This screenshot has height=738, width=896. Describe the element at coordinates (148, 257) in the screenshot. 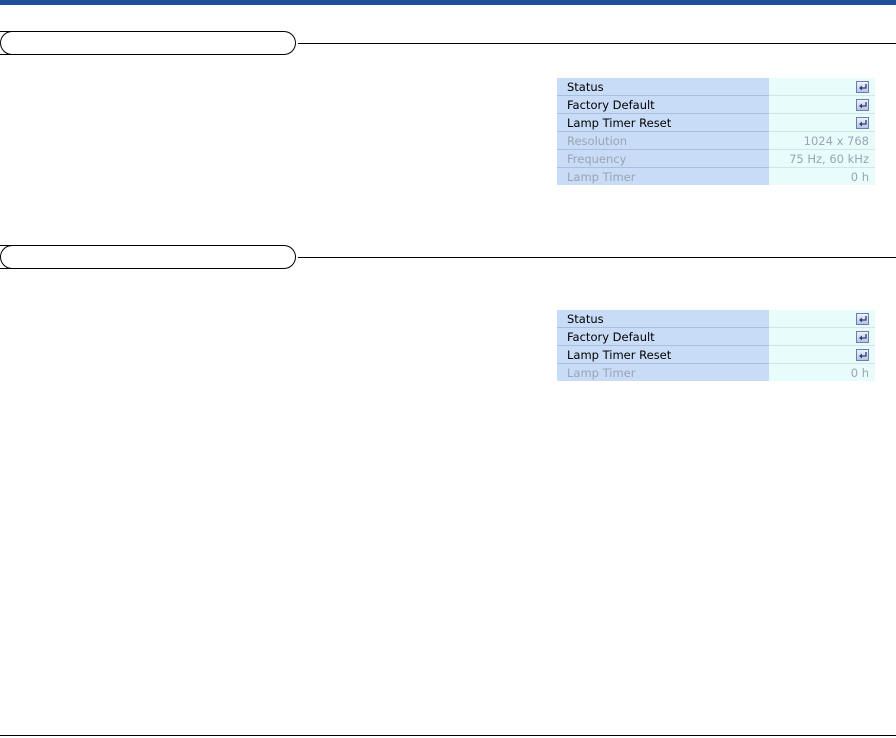

I see `section-2-tab` at that location.